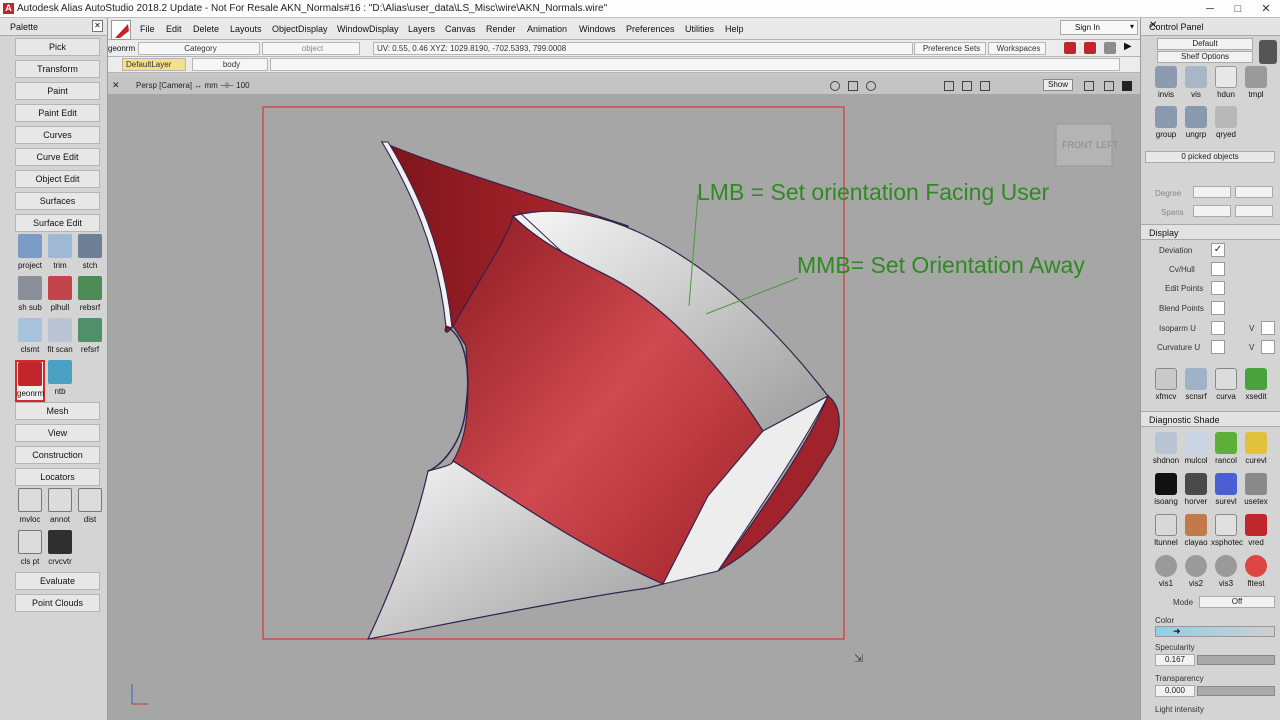 The height and width of the screenshot is (720, 1280). I want to click on sign-in-box: Sign In ▾, so click(1099, 27).